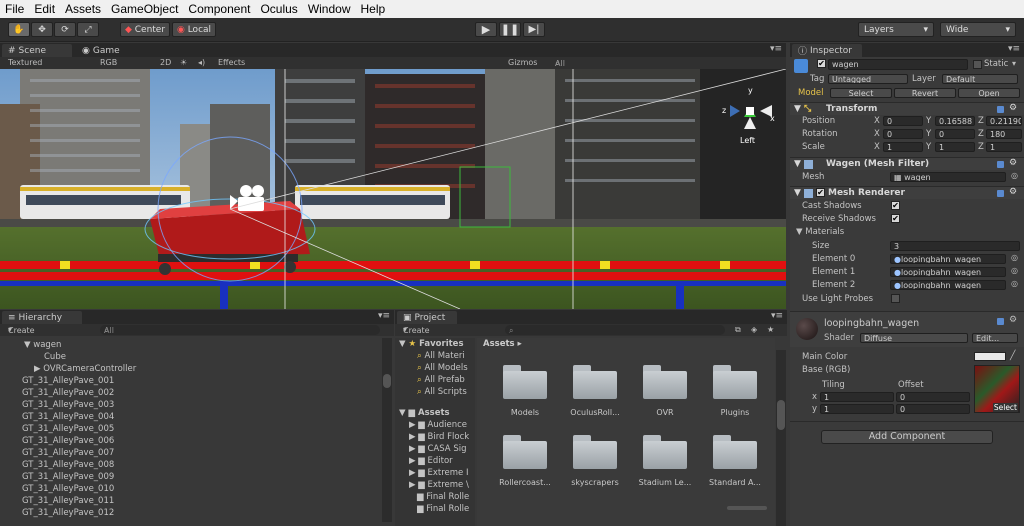 The width and height of the screenshot is (1024, 526). What do you see at coordinates (431, 345) in the screenshot?
I see `favorites-header: ▼ ★ Favorites` at bounding box center [431, 345].